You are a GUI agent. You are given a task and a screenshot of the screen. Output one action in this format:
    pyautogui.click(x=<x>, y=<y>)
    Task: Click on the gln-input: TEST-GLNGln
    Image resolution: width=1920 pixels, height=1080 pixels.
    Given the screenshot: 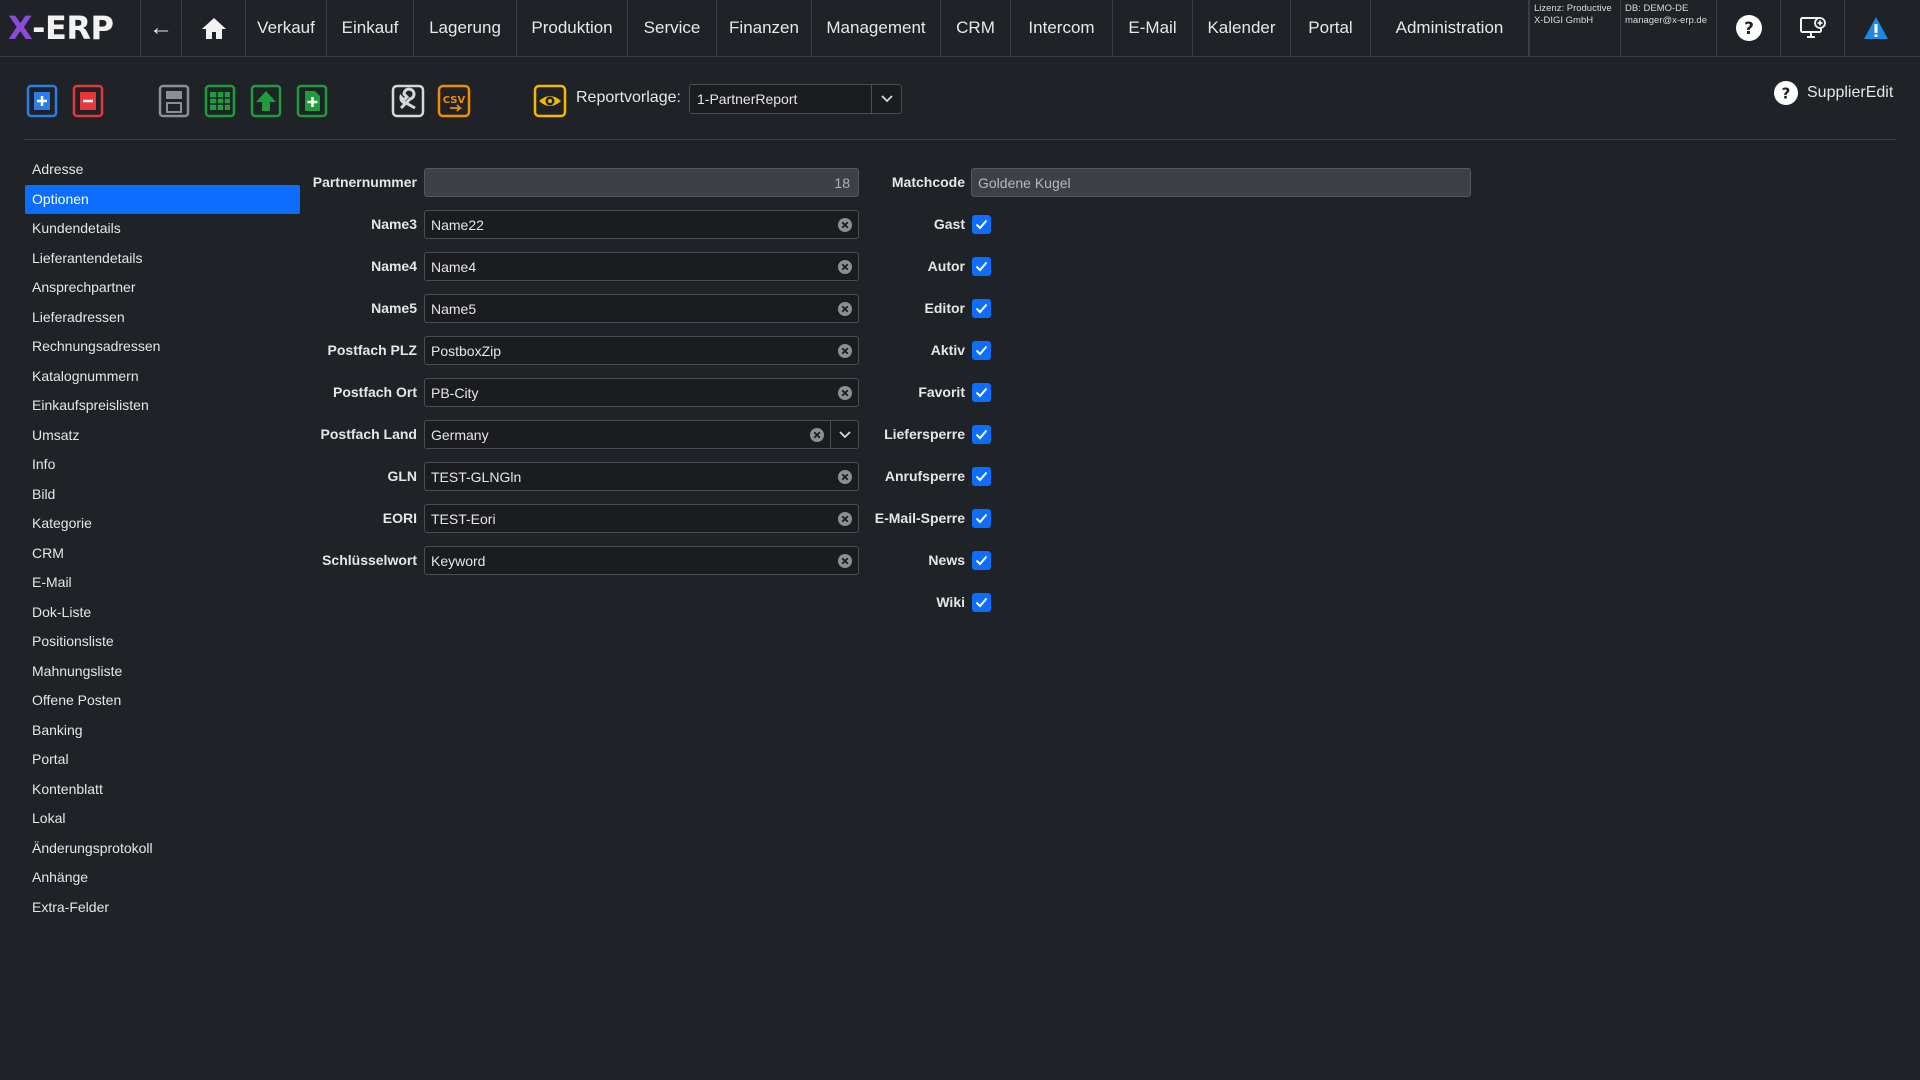 What is the action you would take?
    pyautogui.click(x=641, y=476)
    